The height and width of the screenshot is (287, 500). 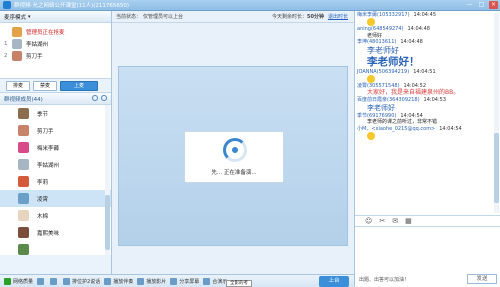 What do you see at coordinates (43, 114) in the screenshot?
I see `member-name: 季节` at bounding box center [43, 114].